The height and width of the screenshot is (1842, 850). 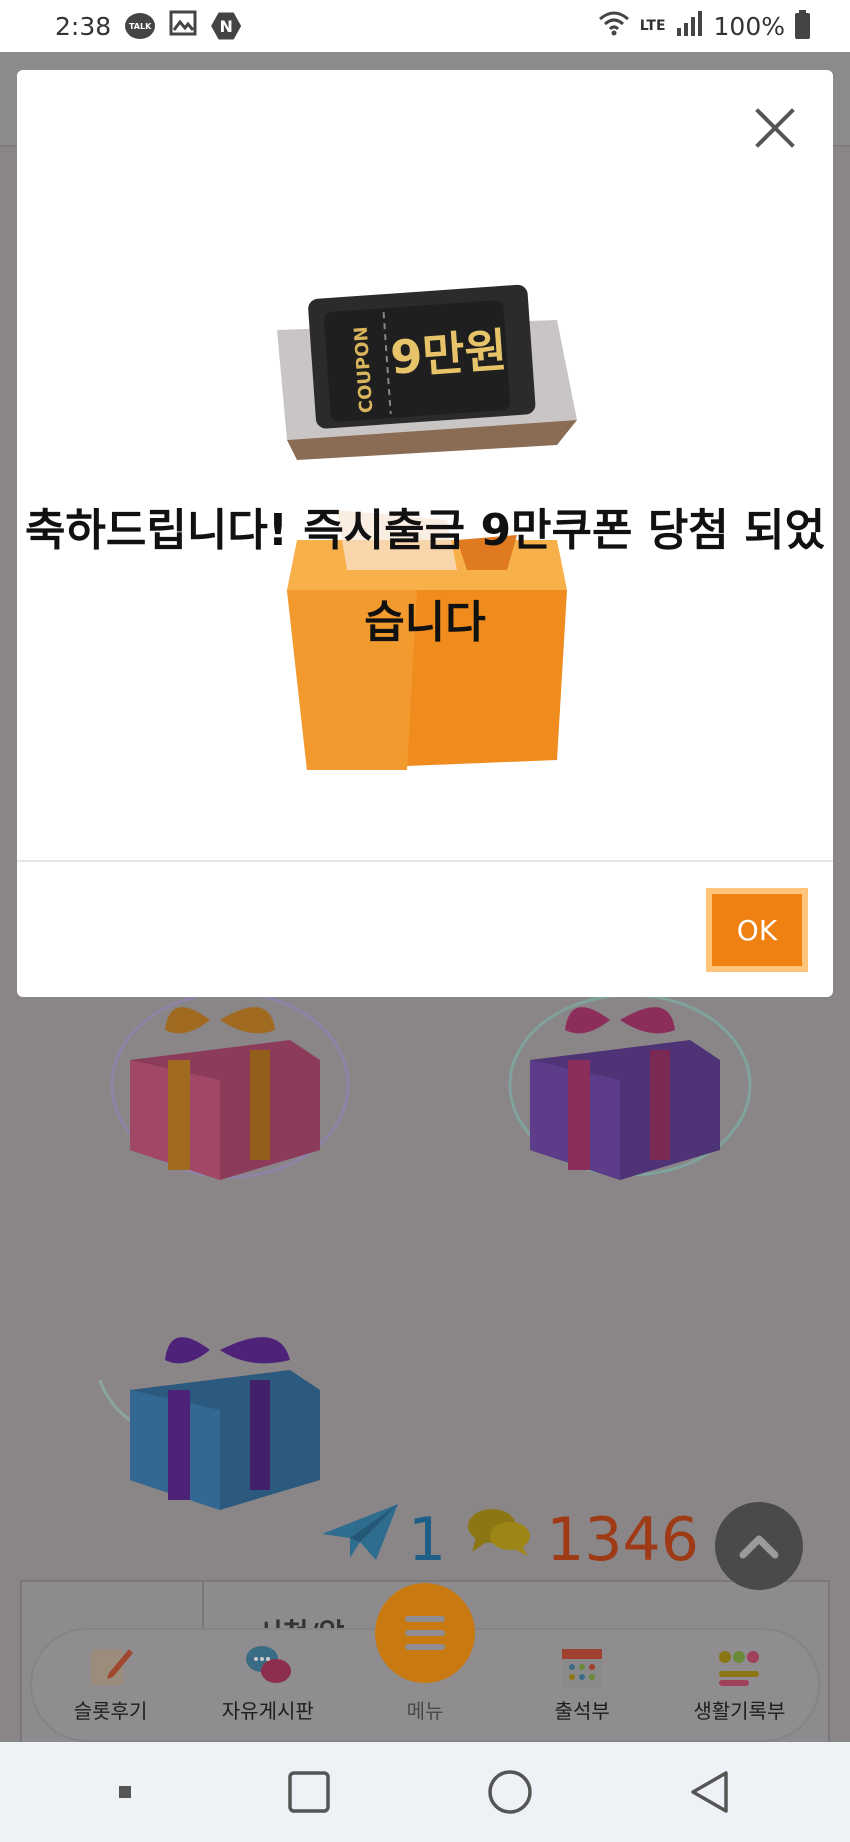 What do you see at coordinates (111, 1666) in the screenshot?
I see `review-icon` at bounding box center [111, 1666].